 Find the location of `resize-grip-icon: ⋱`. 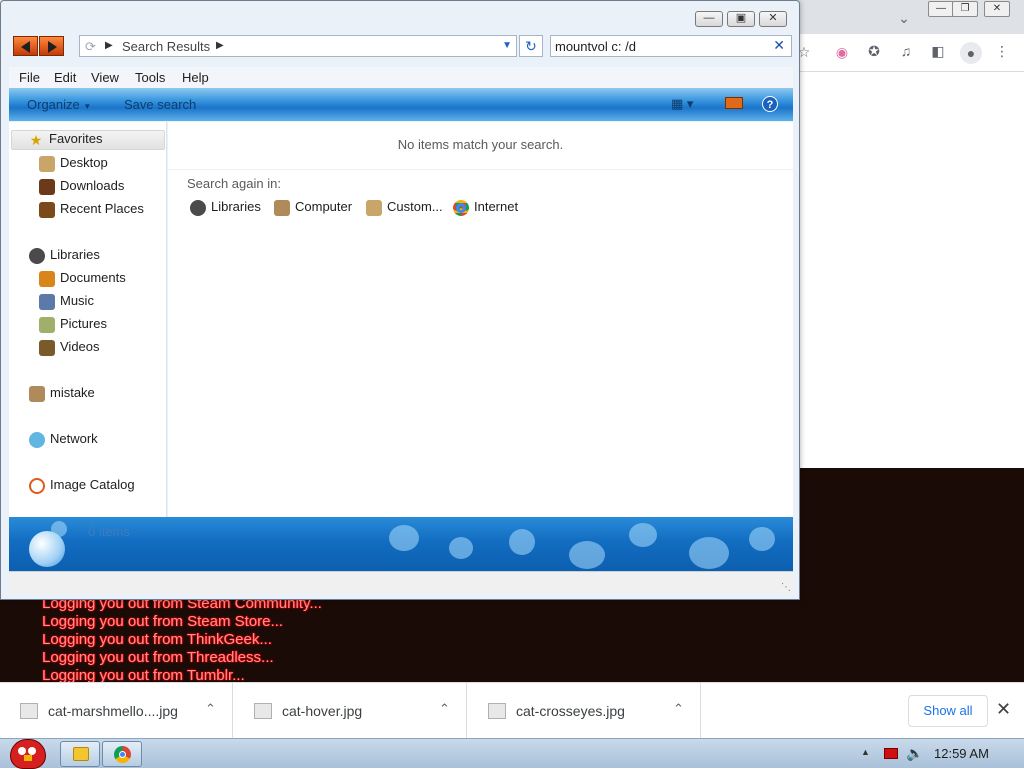

resize-grip-icon: ⋱ is located at coordinates (786, 587).